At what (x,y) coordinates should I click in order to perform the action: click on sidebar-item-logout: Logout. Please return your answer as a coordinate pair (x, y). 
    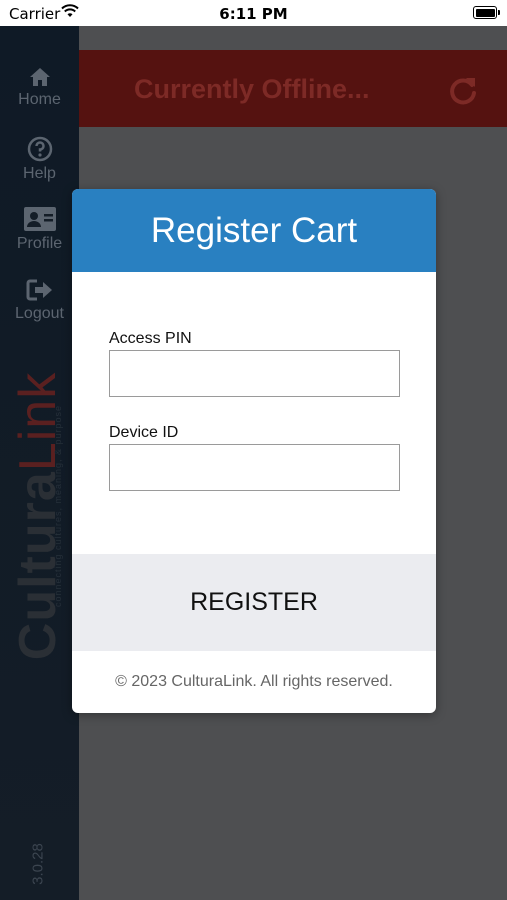
    Looking at the image, I should click on (39, 300).